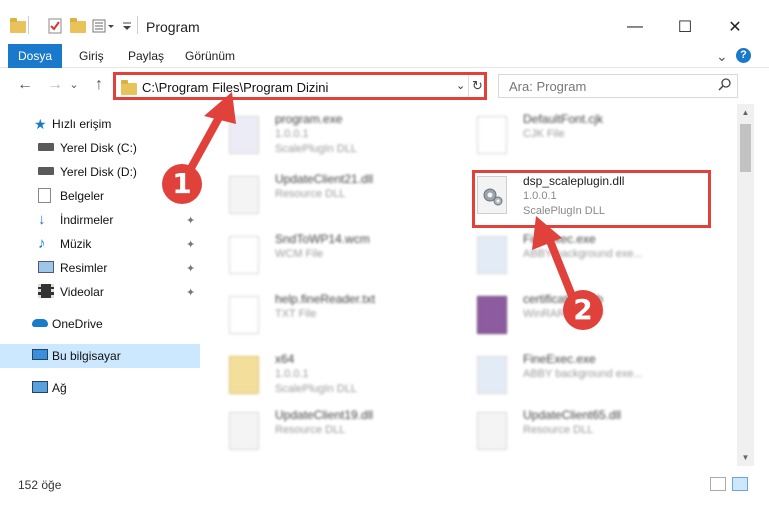 The height and width of the screenshot is (505, 769). I want to click on sidebar-item-pictures: Resimler ✦, so click(100, 268).